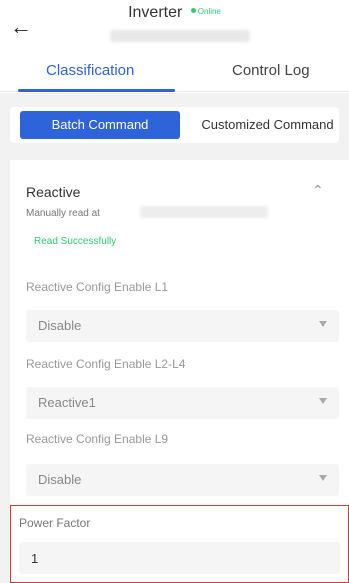 The width and height of the screenshot is (349, 583). What do you see at coordinates (97, 287) in the screenshot?
I see `field-label-l1: Reactive Config Enable L1` at bounding box center [97, 287].